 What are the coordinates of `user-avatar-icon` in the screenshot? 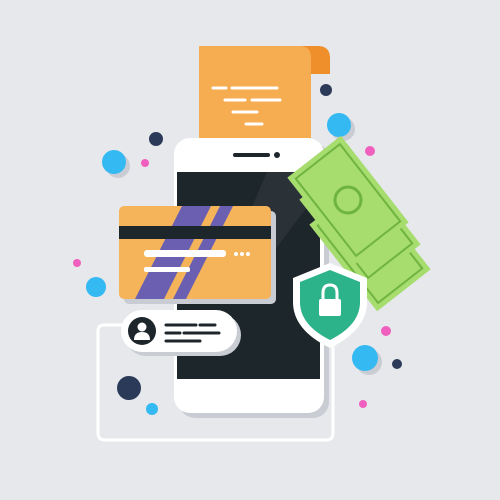 It's located at (142, 331).